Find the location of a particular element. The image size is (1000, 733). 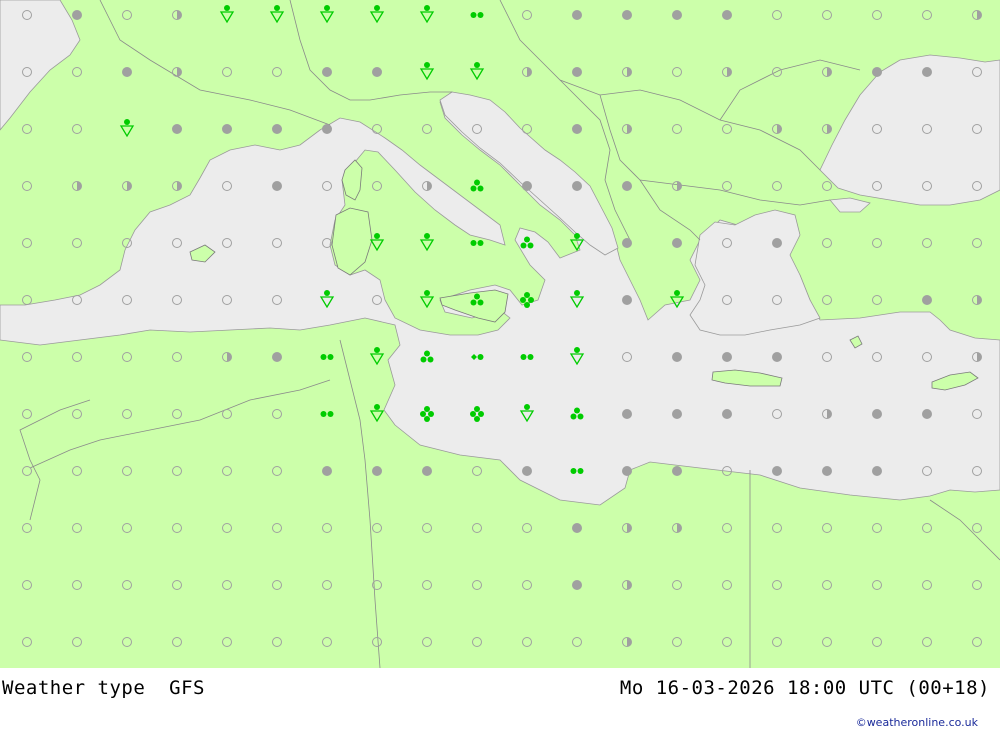

model-name: GFS is located at coordinates (187, 688).